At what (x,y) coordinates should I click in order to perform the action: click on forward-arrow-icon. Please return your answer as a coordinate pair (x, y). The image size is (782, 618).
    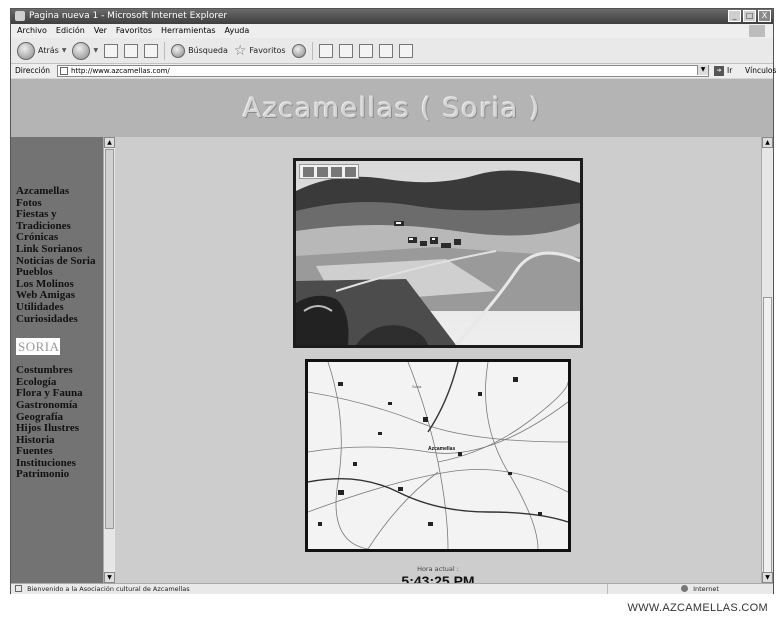
    Looking at the image, I should click on (81, 50).